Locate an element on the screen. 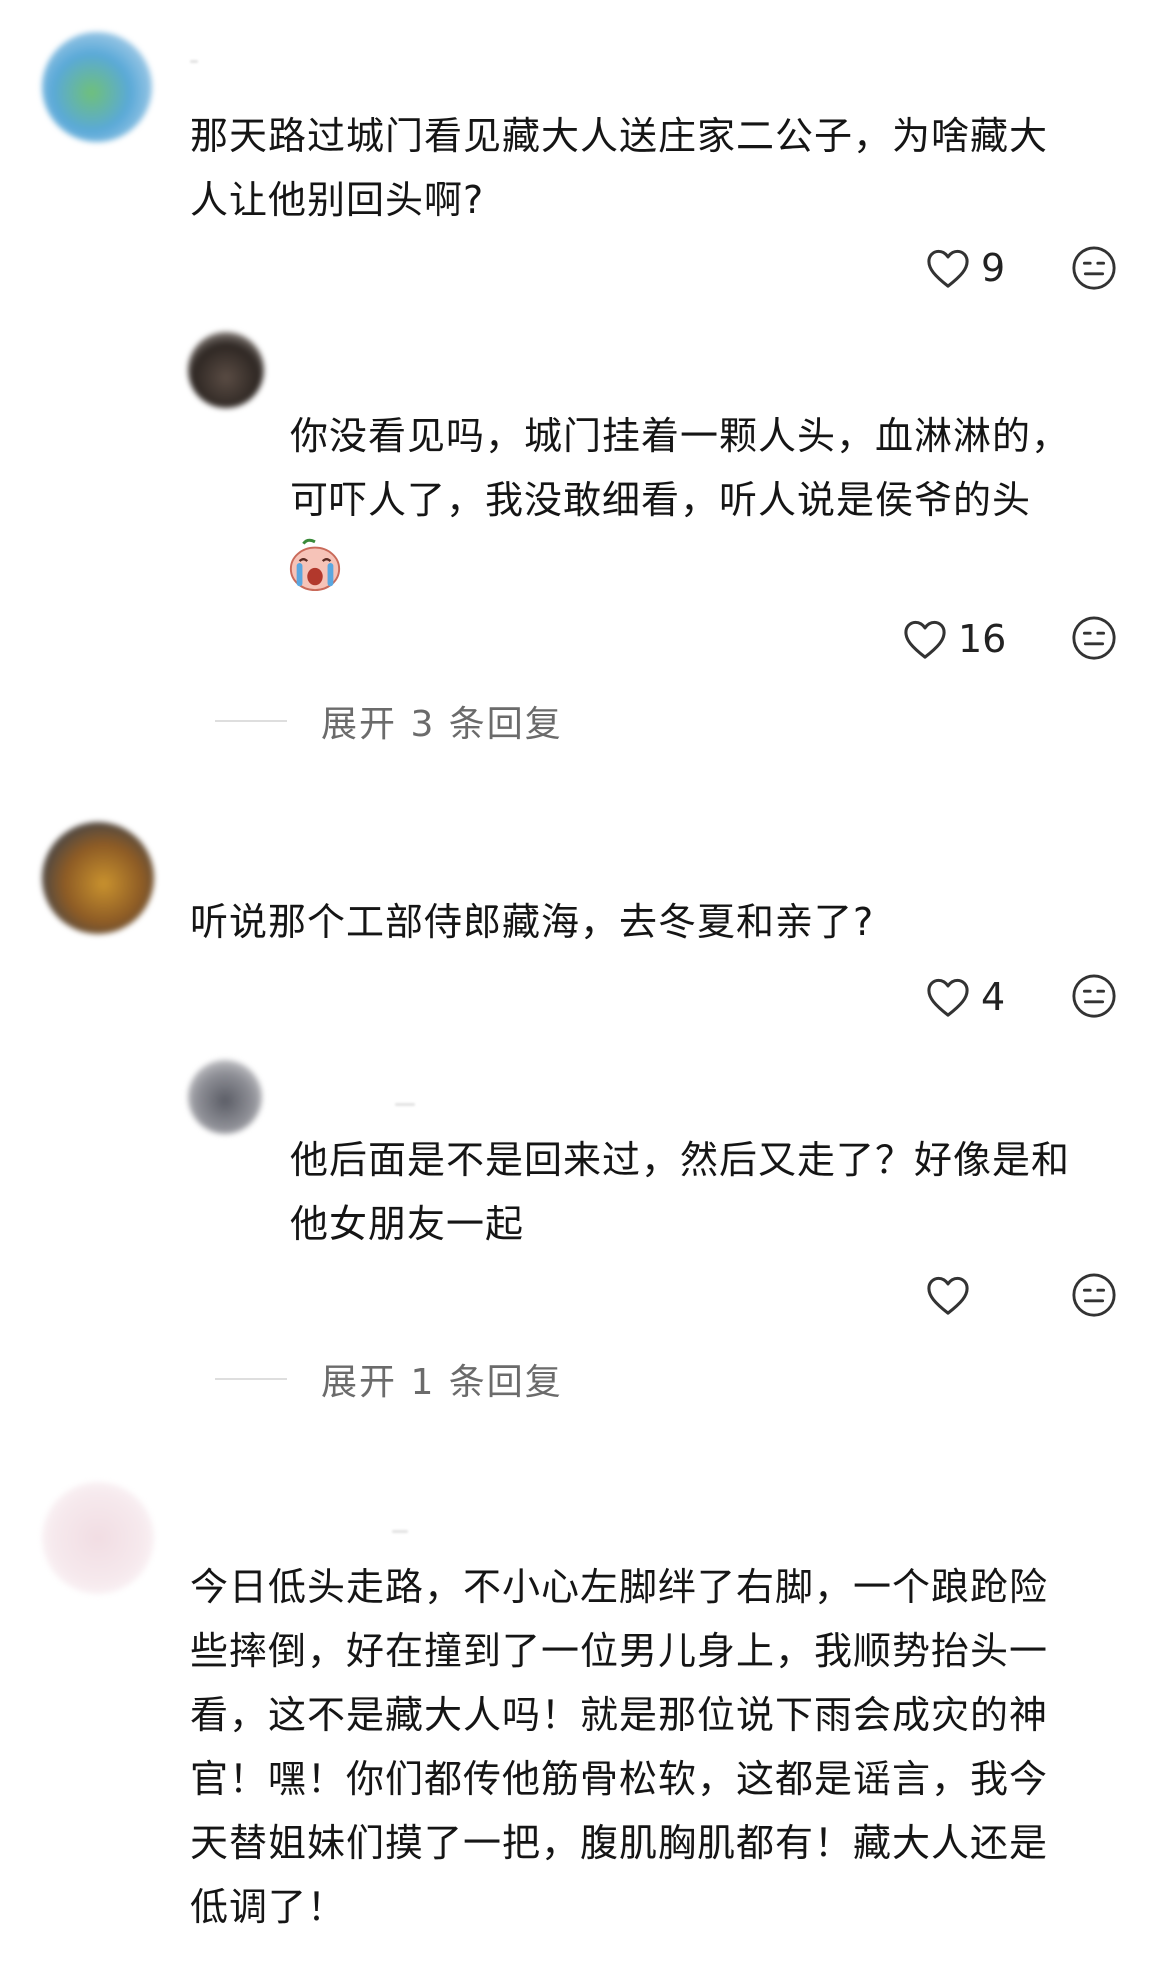  reply-line: 可吓人了，我没敢细看，听人说是侯爷的头 is located at coordinates (661, 500).